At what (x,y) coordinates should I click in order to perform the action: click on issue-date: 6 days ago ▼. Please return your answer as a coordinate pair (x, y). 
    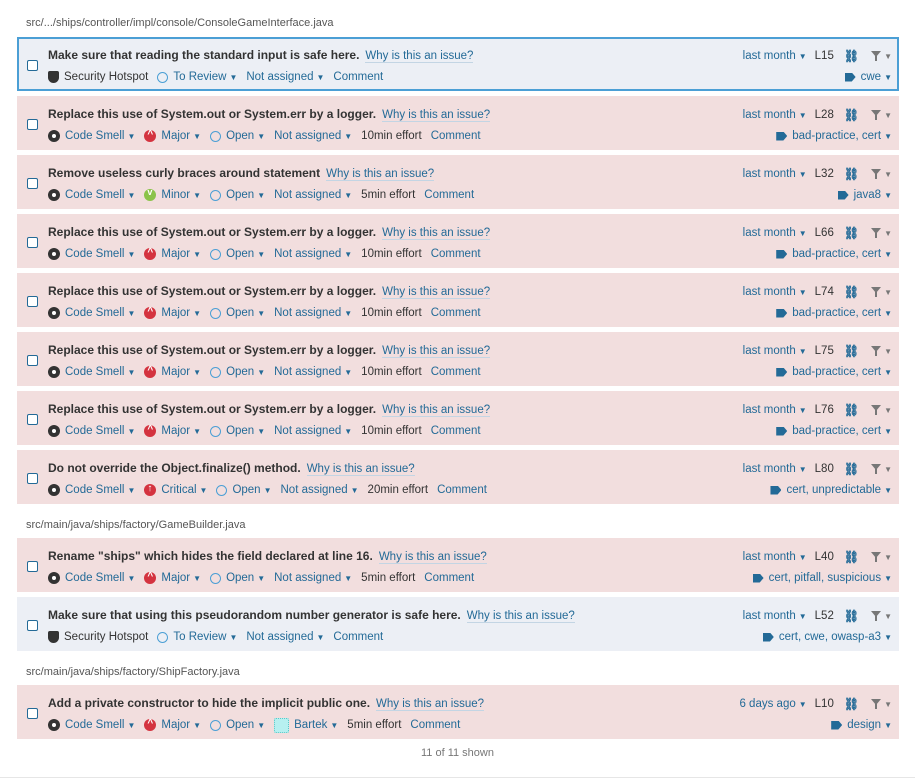
    Looking at the image, I should click on (772, 704).